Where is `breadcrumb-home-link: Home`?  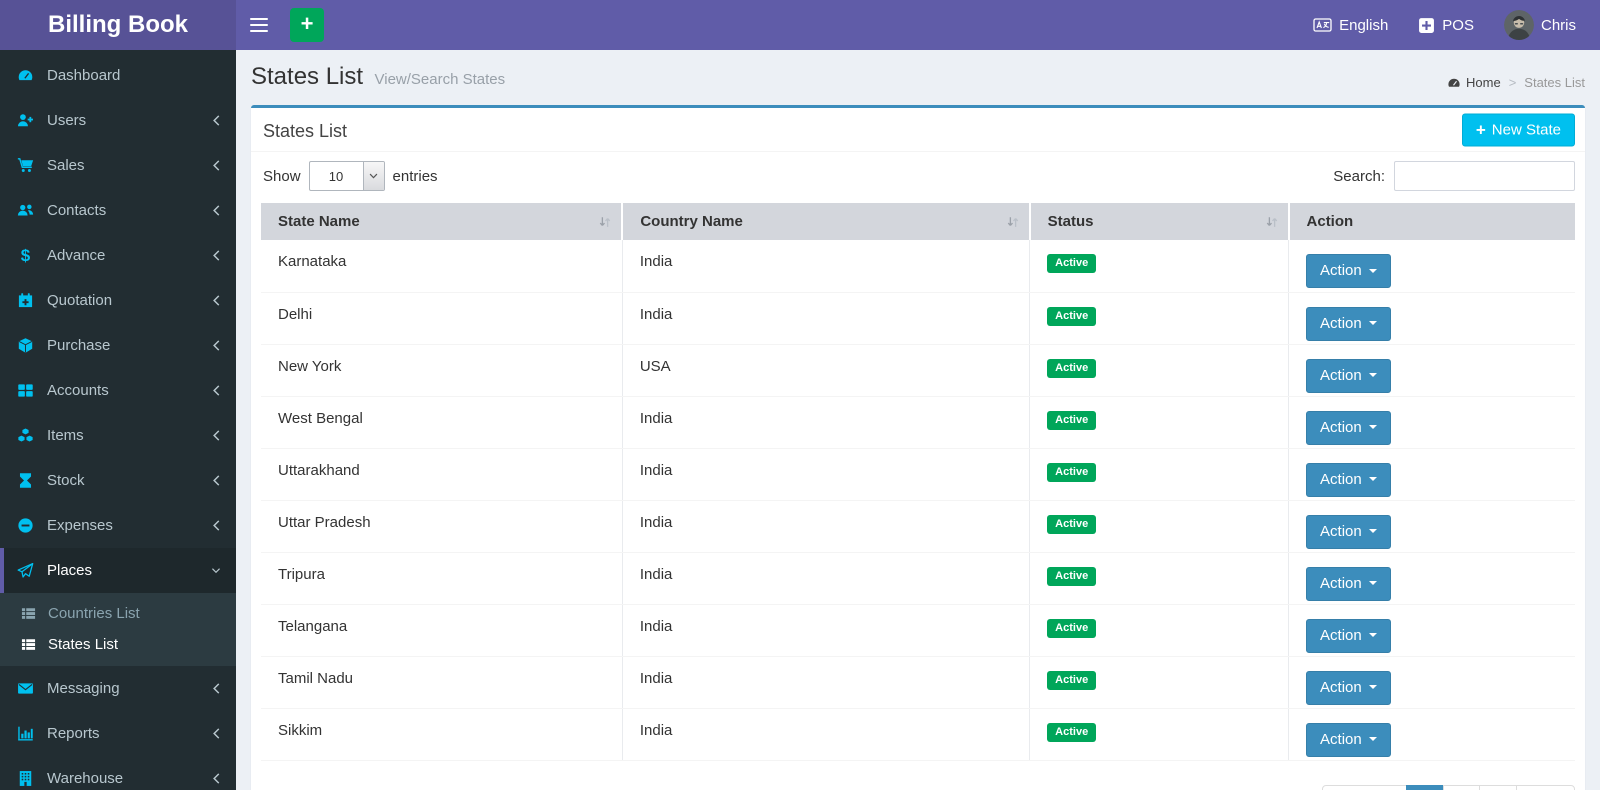
breadcrumb-home-link: Home is located at coordinates (1474, 82).